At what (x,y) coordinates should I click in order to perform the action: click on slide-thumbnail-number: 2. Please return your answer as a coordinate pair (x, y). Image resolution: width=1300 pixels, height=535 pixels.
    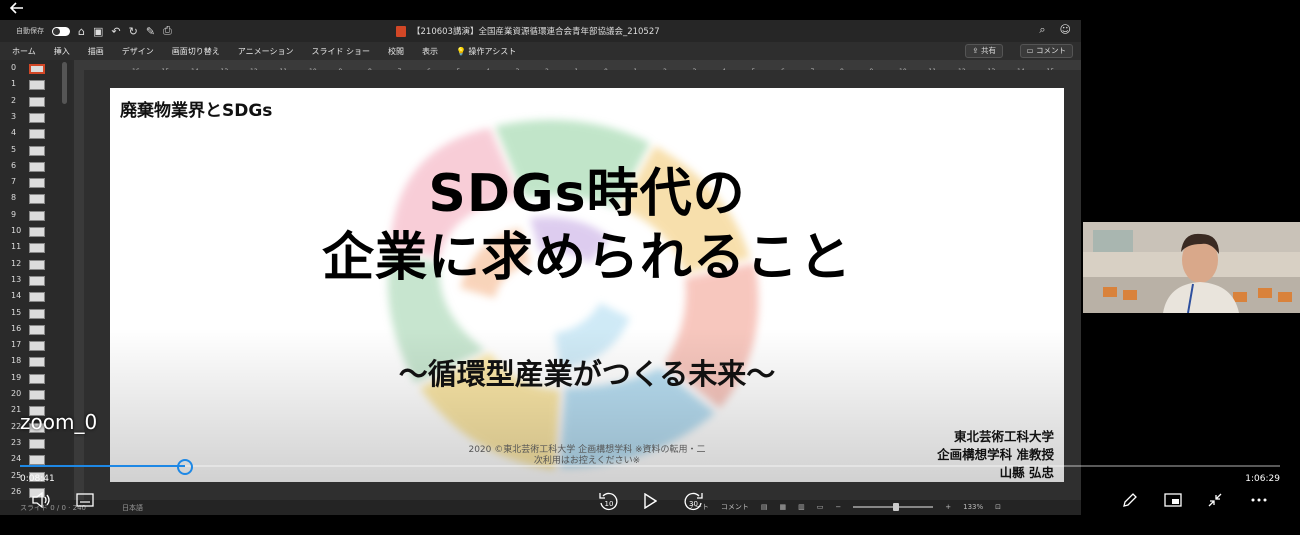
    Looking at the image, I should click on (14, 100).